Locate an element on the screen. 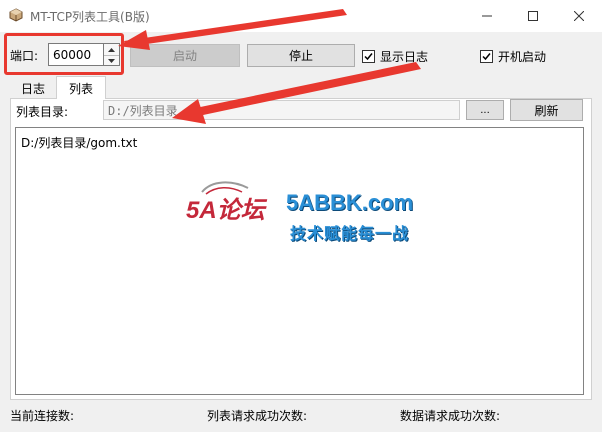 This screenshot has width=602, height=432. list-item: D:/列表目录/gom.txt is located at coordinates (79, 142).